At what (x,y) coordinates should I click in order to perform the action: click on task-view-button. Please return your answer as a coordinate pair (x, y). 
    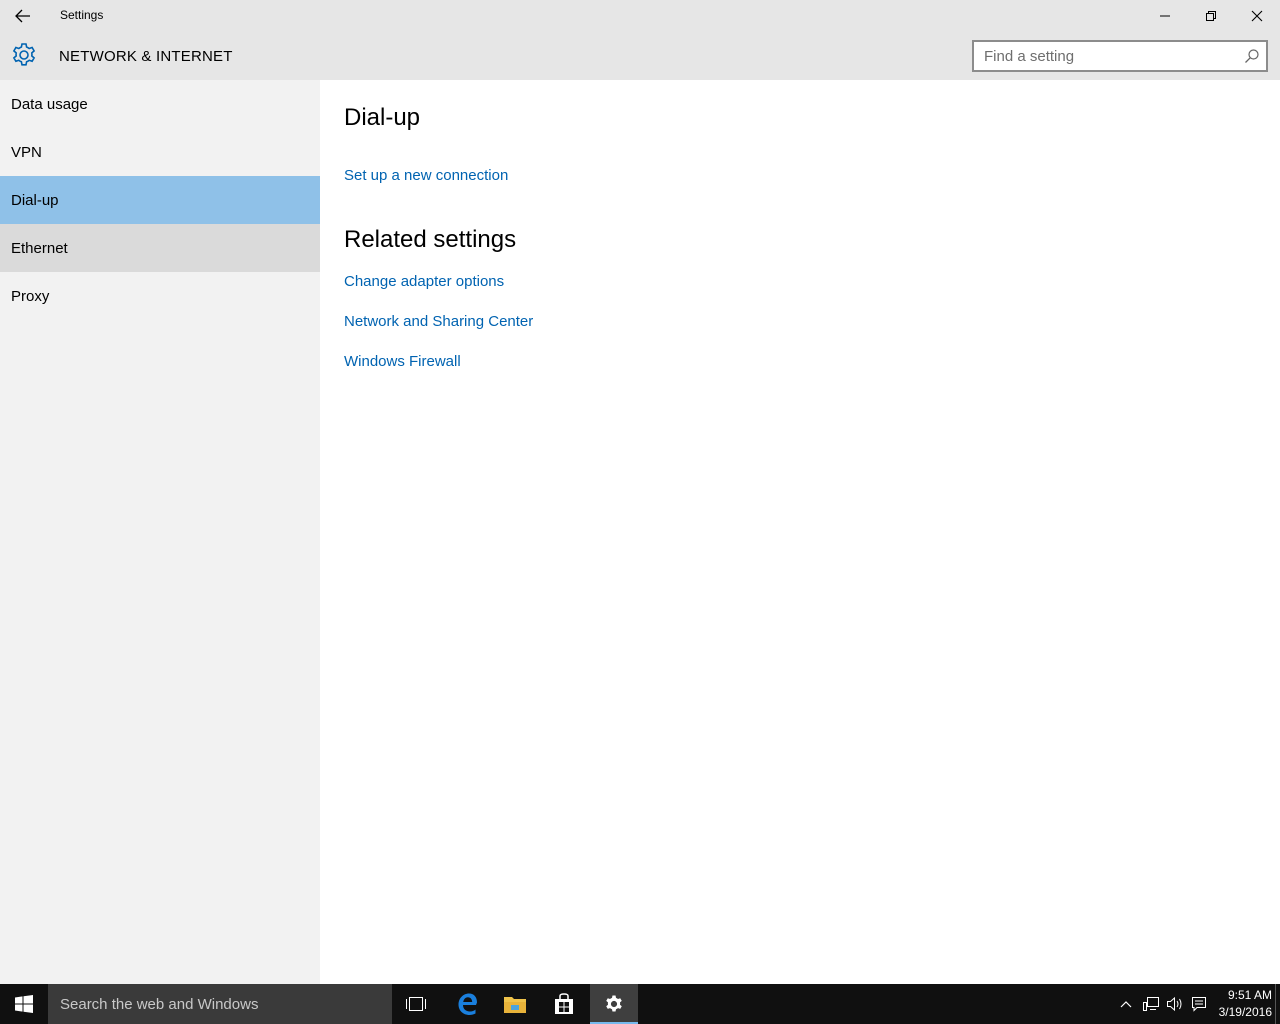
    Looking at the image, I should click on (416, 1004).